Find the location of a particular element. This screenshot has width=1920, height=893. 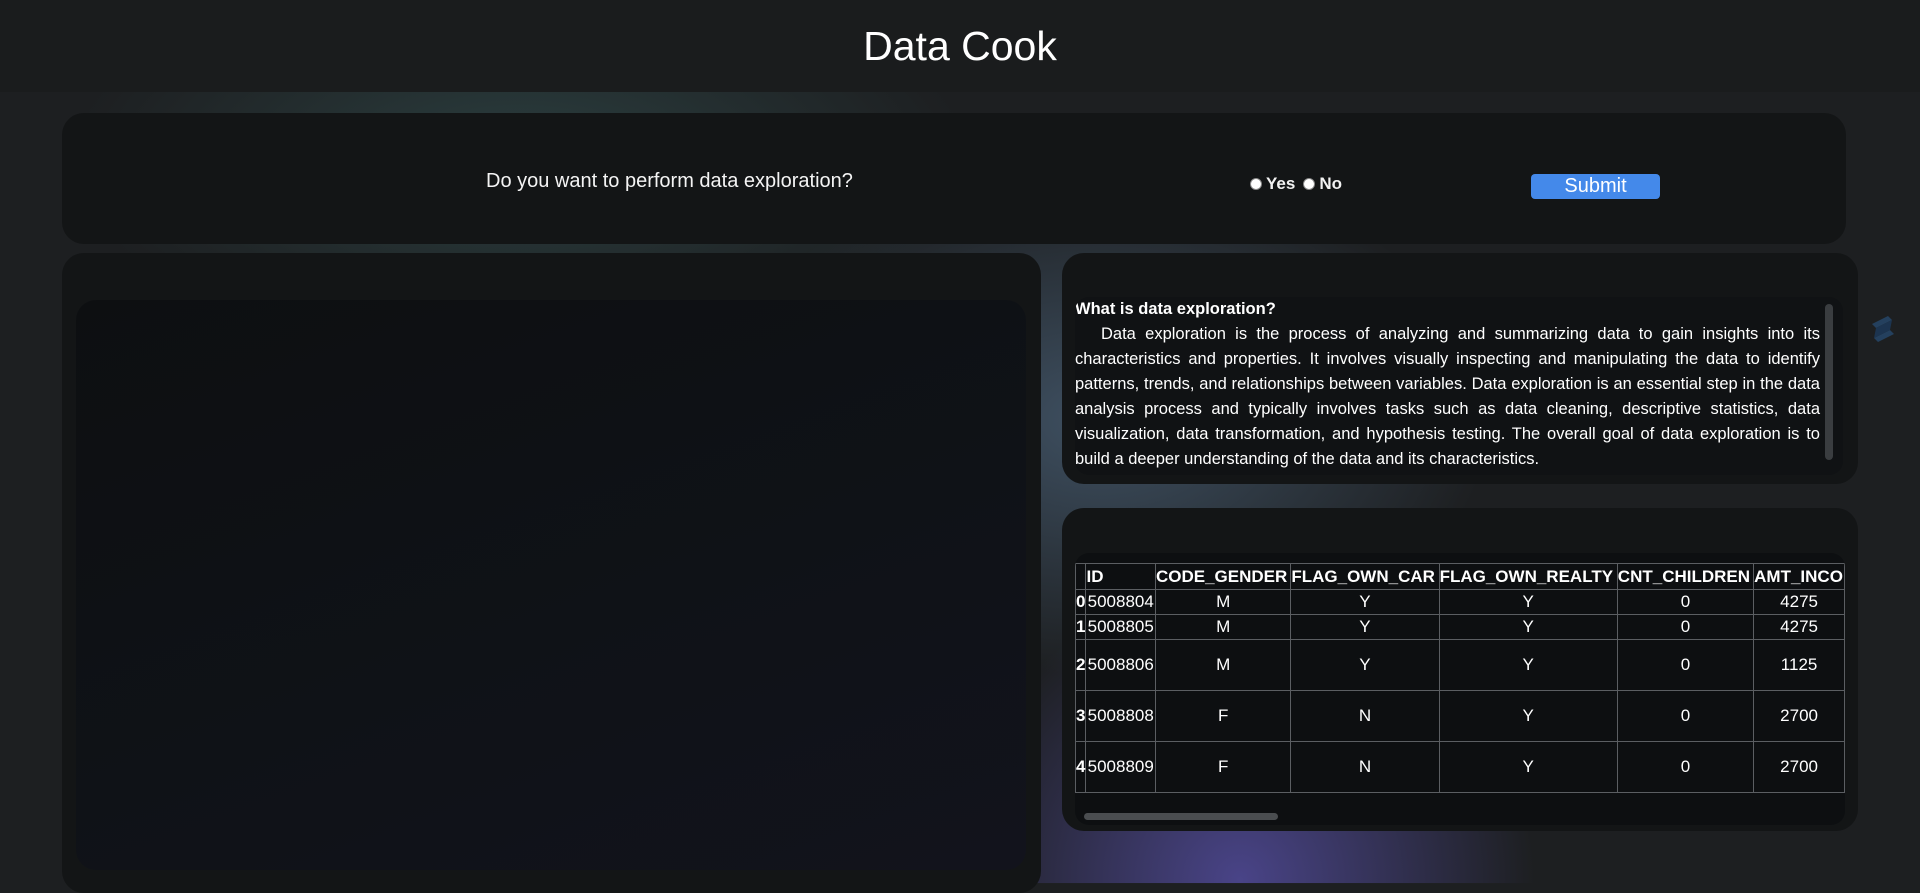

table-cell: 4 is located at coordinates (1081, 767).